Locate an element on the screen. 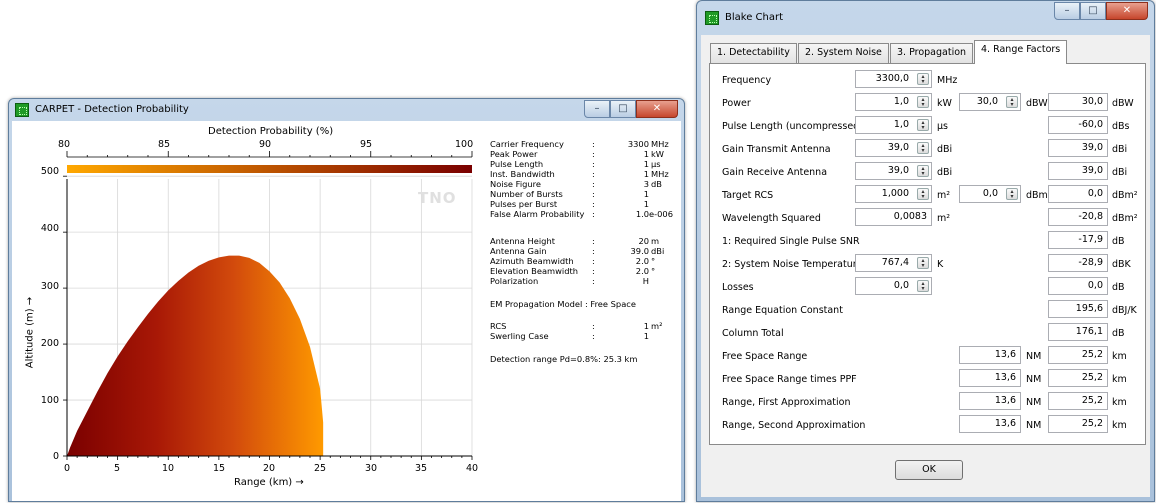 Image resolution: width=1156 pixels, height=503 pixels. snr-output-unit: dB is located at coordinates (1118, 241).